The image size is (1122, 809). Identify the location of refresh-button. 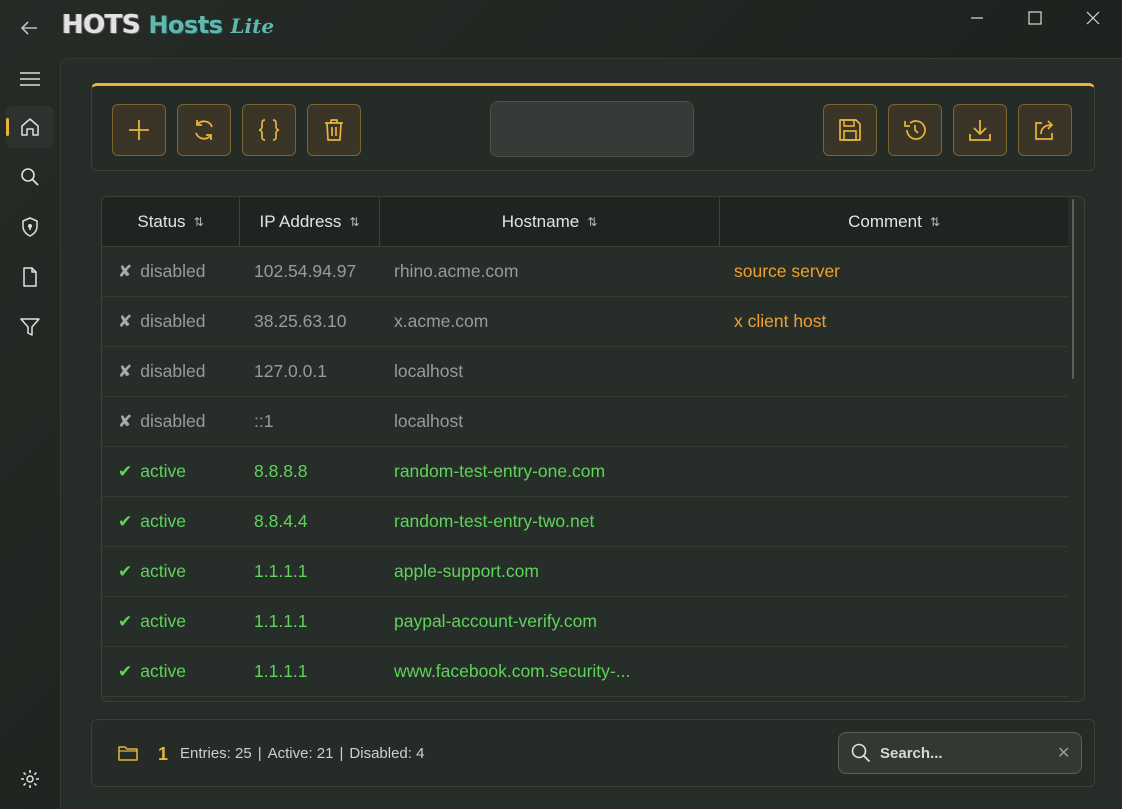
(204, 130).